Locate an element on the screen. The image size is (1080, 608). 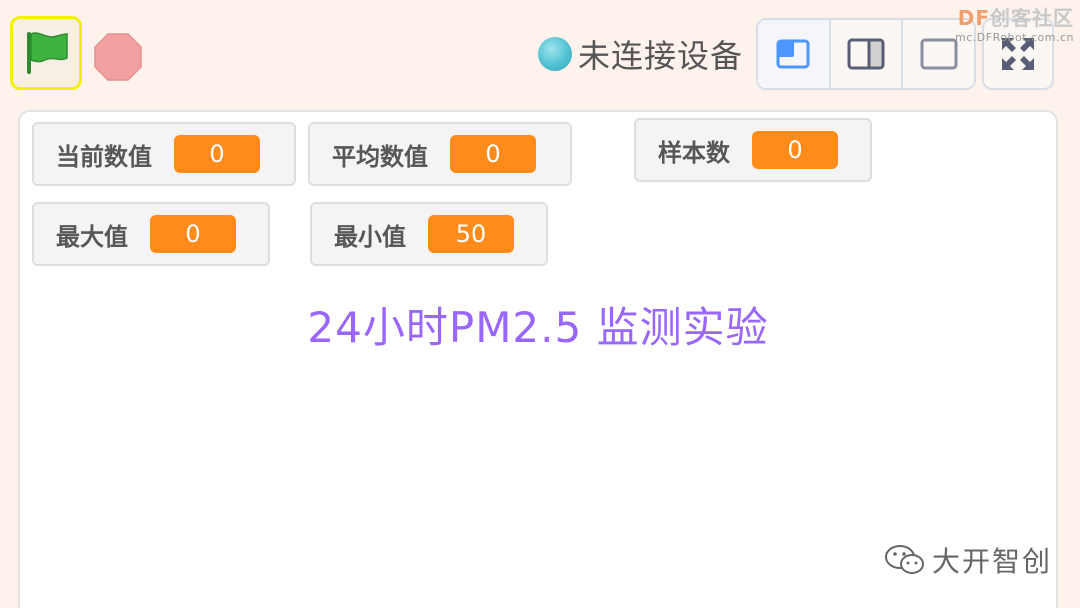
stage-only-icon is located at coordinates (939, 54).